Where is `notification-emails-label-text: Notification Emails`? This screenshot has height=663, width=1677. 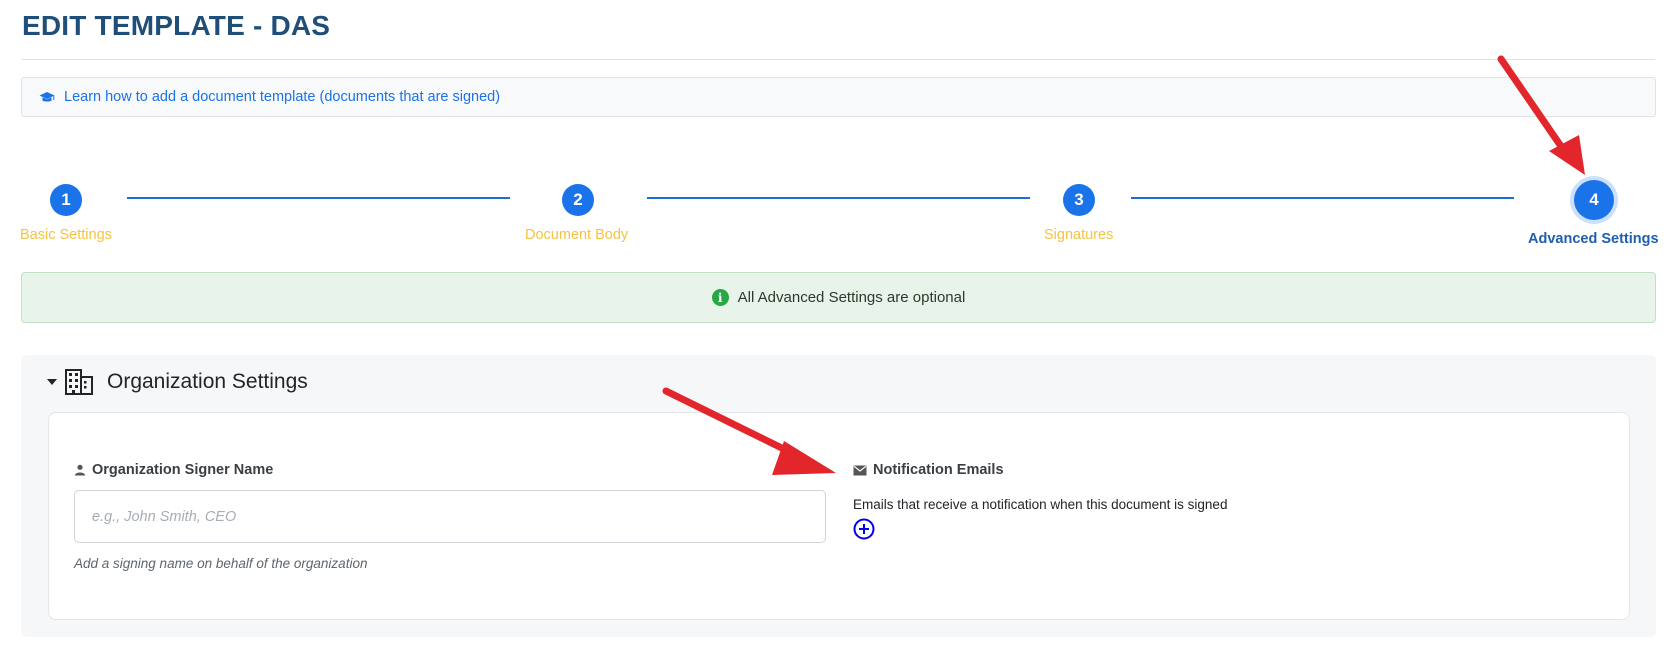 notification-emails-label-text: Notification Emails is located at coordinates (938, 470).